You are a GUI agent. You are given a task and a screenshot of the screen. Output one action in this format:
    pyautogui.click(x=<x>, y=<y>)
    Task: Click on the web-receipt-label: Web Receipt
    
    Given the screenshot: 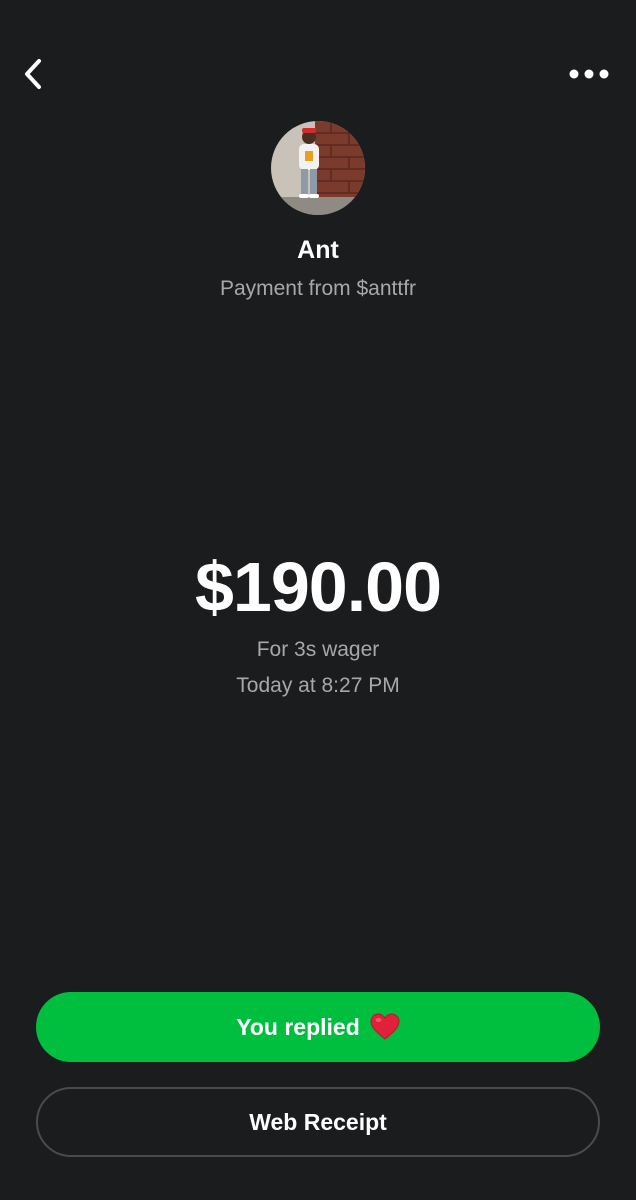 What is the action you would take?
    pyautogui.click(x=318, y=1121)
    